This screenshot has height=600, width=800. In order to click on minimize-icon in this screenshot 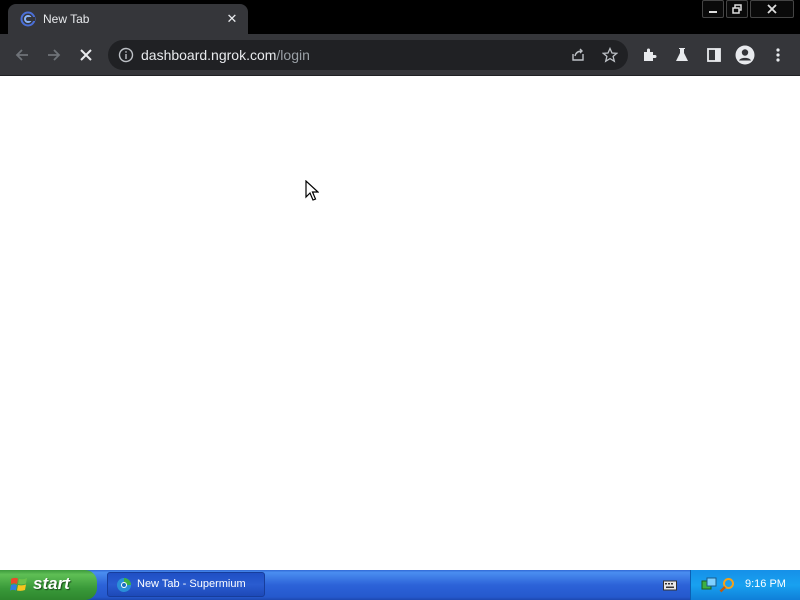, I will do `click(713, 12)`.